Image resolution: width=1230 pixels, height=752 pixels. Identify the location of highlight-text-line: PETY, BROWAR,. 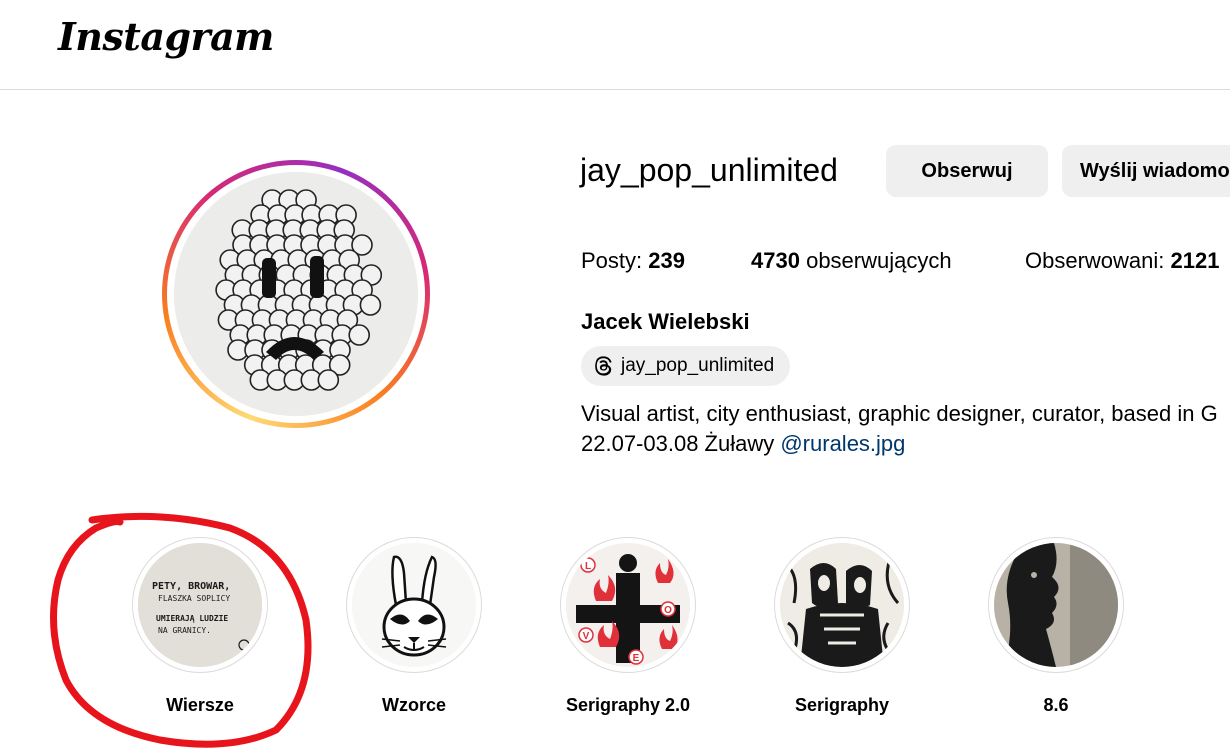
(191, 586).